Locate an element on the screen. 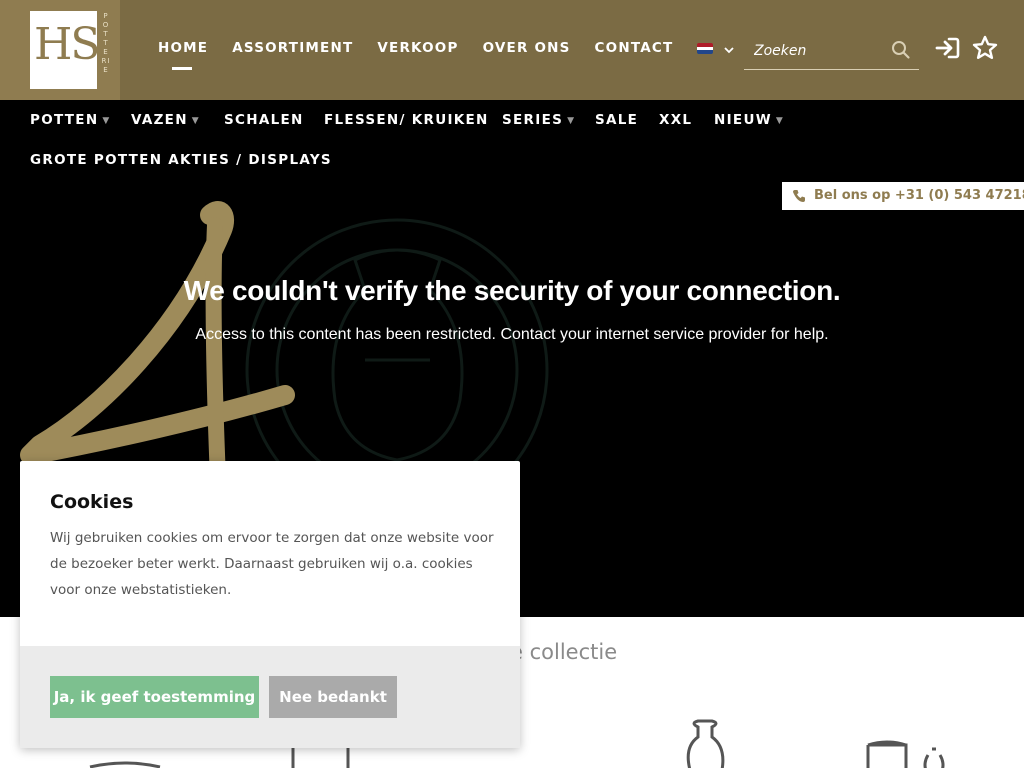 Image resolution: width=1024 pixels, height=768 pixels. nav-verkoop: VERKOOP is located at coordinates (417, 48).